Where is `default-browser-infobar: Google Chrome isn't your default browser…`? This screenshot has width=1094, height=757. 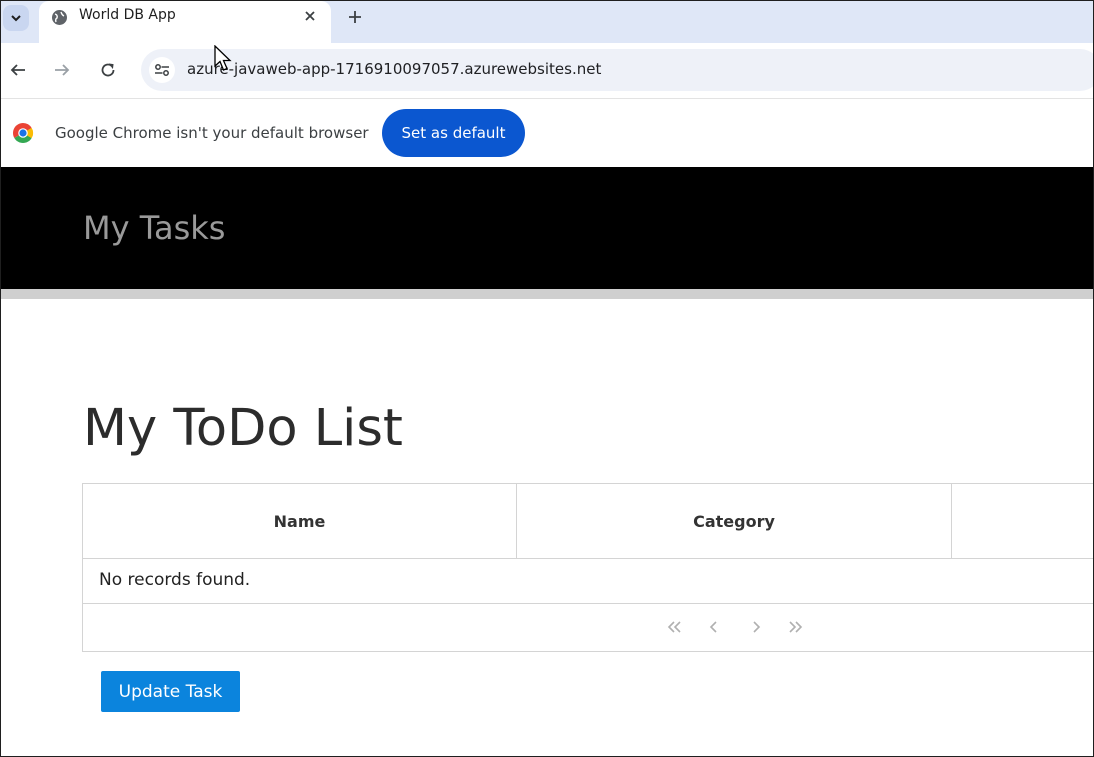 default-browser-infobar: Google Chrome isn't your default browser… is located at coordinates (547, 133).